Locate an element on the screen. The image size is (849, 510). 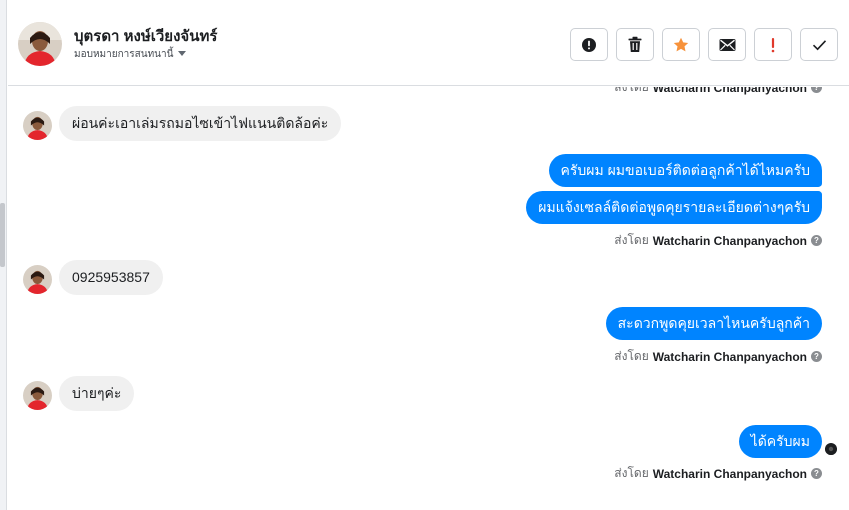
left-gutter is located at coordinates (3, 255).